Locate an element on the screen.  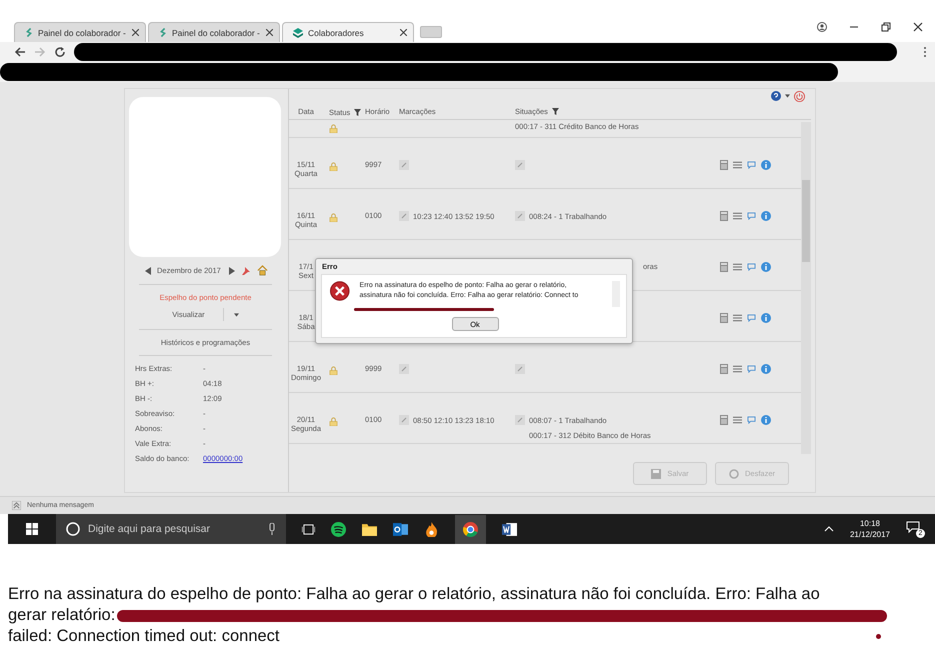
clock-date: 21/12/2017 is located at coordinates (870, 534).